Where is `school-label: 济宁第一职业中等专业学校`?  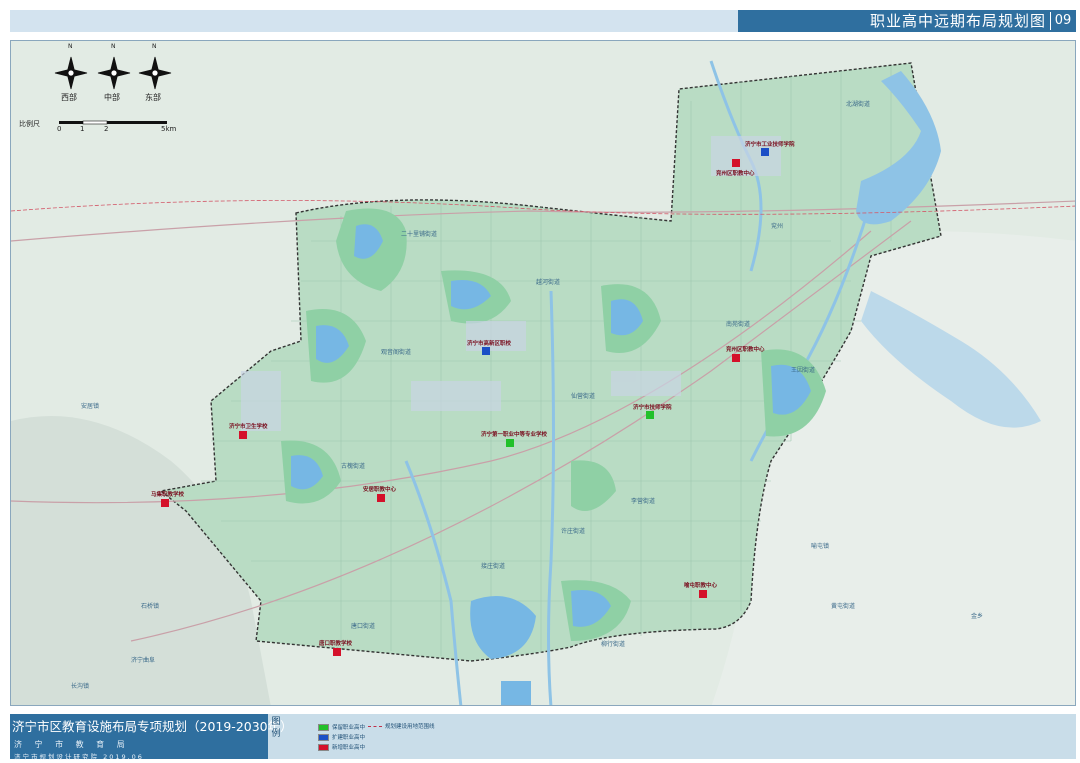 school-label: 济宁第一职业中等专业学校 is located at coordinates (514, 435).